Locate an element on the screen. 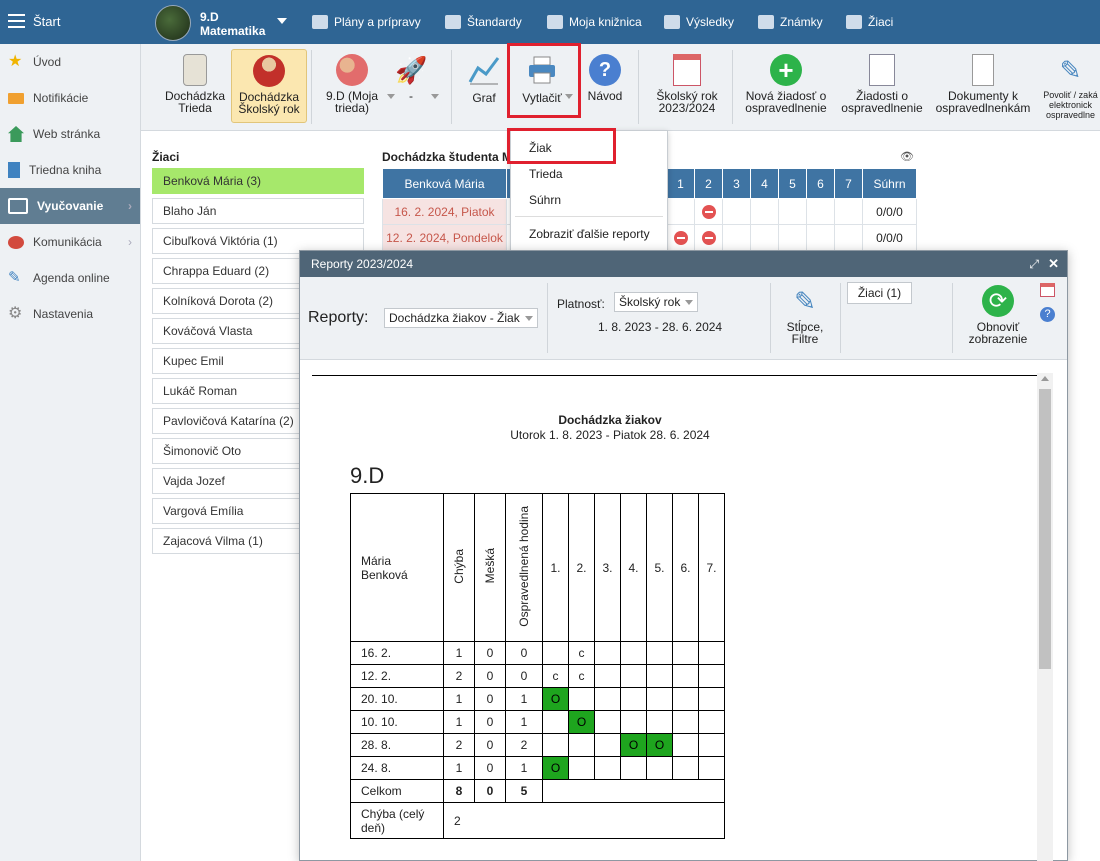 The height and width of the screenshot is (861, 1100). briefcase-icon is located at coordinates (320, 22).